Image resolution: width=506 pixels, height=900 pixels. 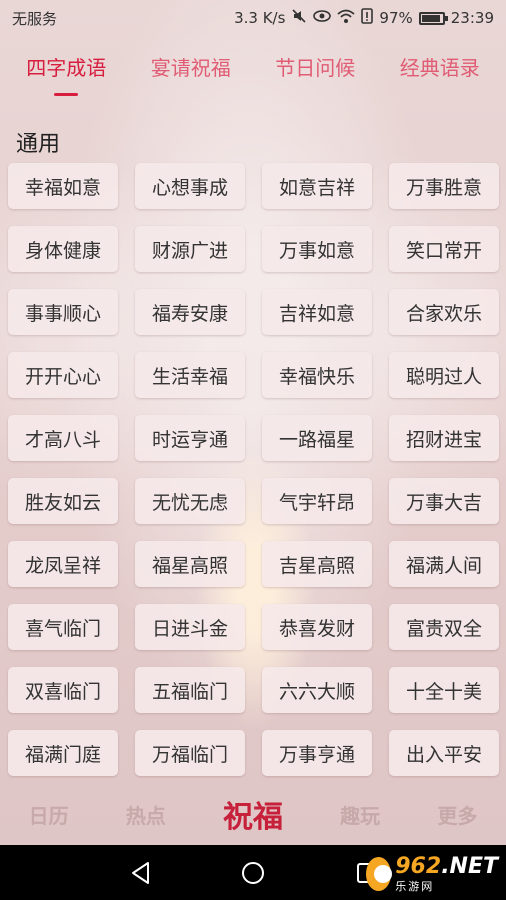 What do you see at coordinates (317, 438) in the screenshot?
I see `phrase-item: 一路福星` at bounding box center [317, 438].